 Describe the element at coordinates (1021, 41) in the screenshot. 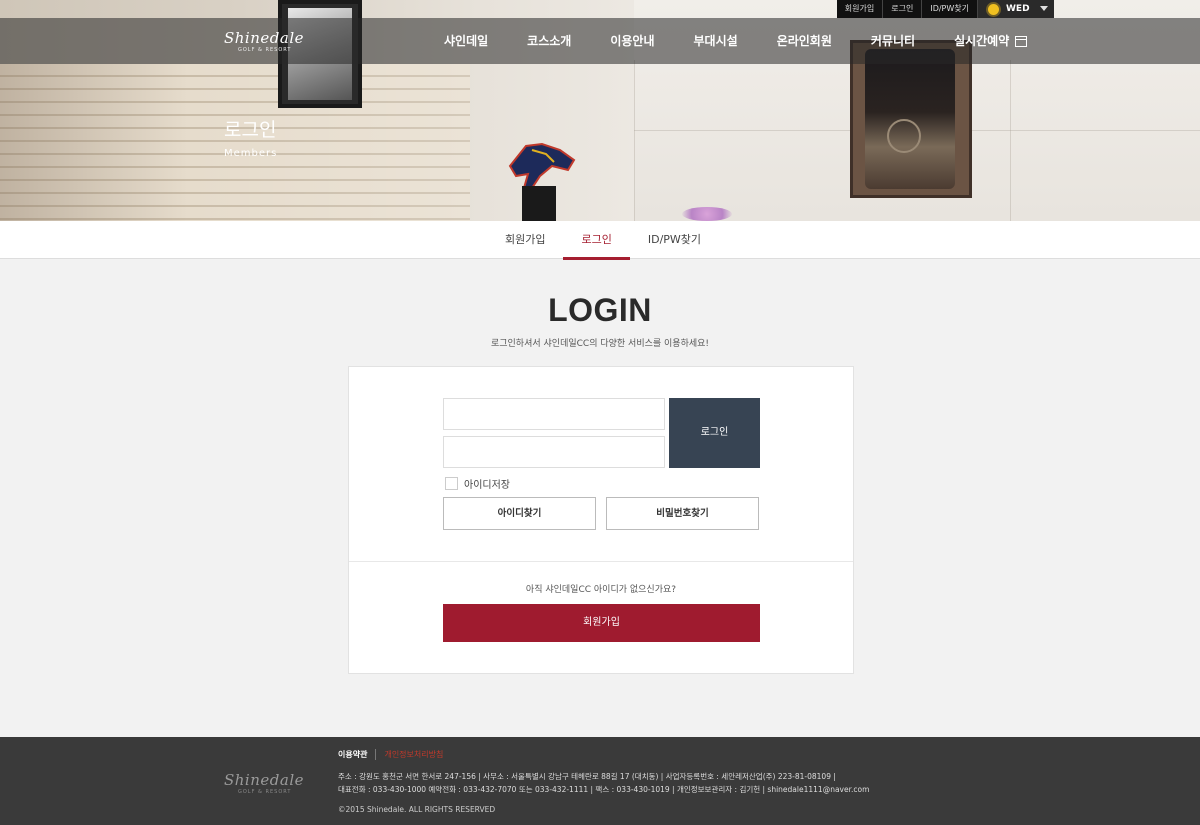

I see `calendar-icon` at that location.